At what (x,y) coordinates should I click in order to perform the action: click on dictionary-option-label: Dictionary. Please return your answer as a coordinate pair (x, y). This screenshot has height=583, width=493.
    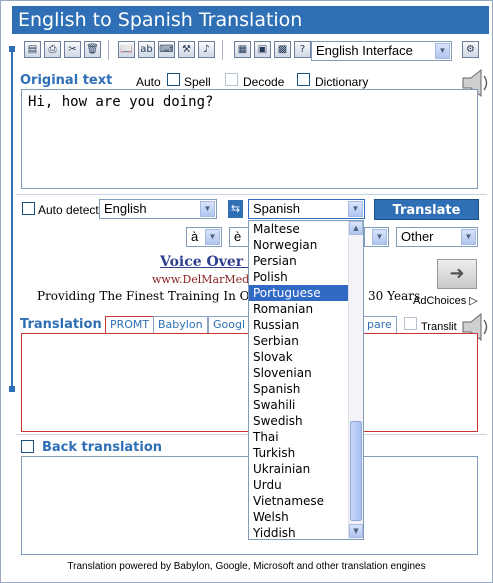
    Looking at the image, I should click on (342, 82).